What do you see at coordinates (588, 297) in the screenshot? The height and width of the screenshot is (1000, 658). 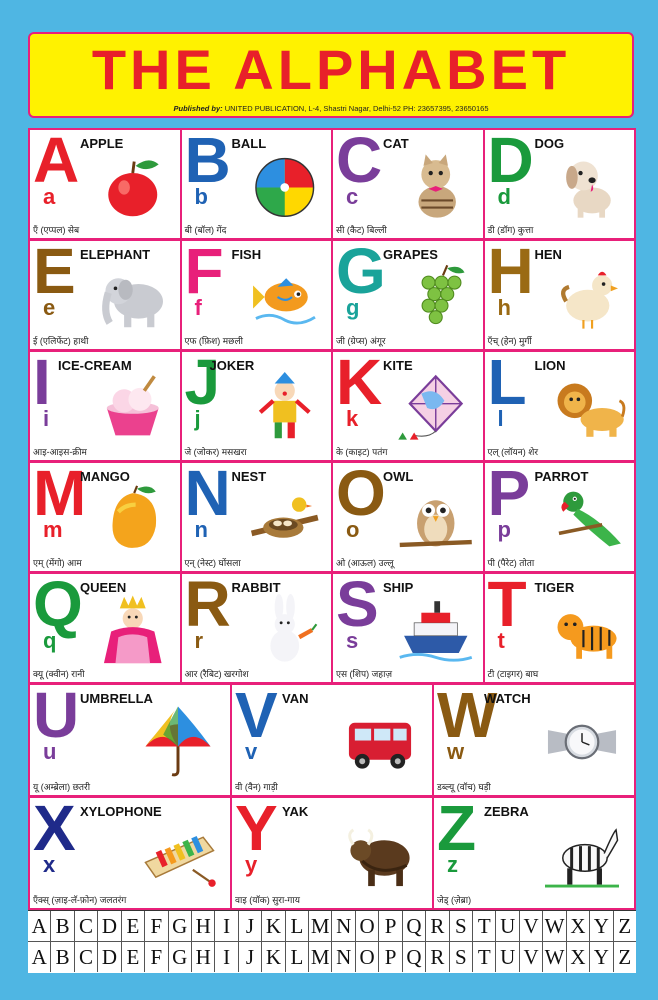 I see `hen-icon` at bounding box center [588, 297].